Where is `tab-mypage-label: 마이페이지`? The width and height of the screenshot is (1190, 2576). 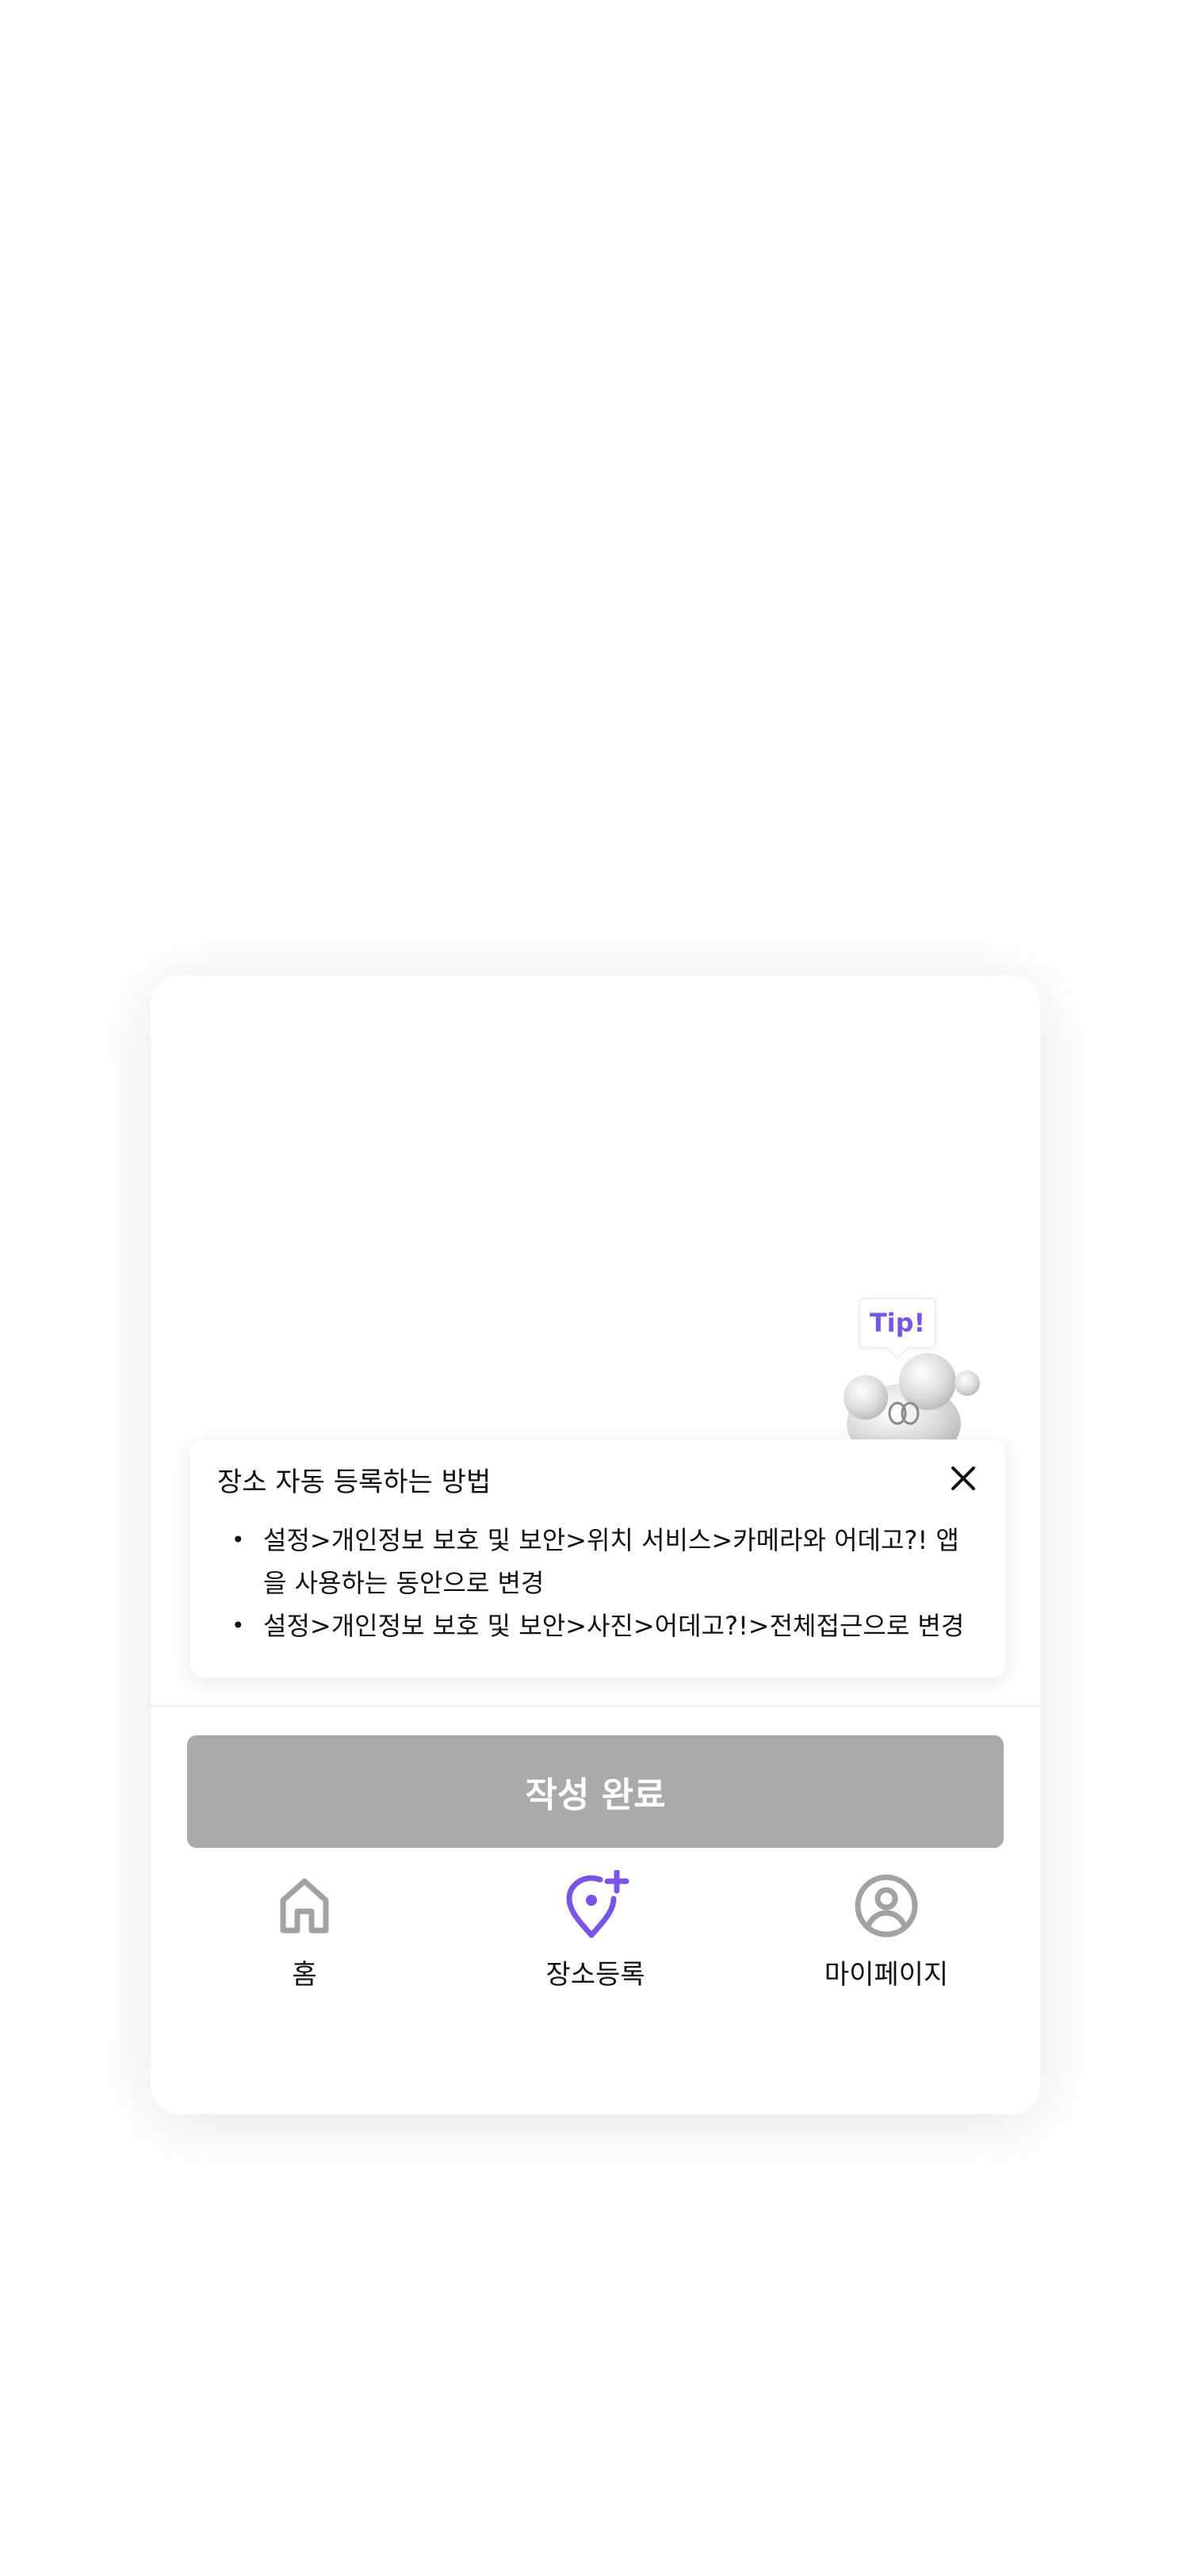 tab-mypage-label: 마이페이지 is located at coordinates (886, 1975).